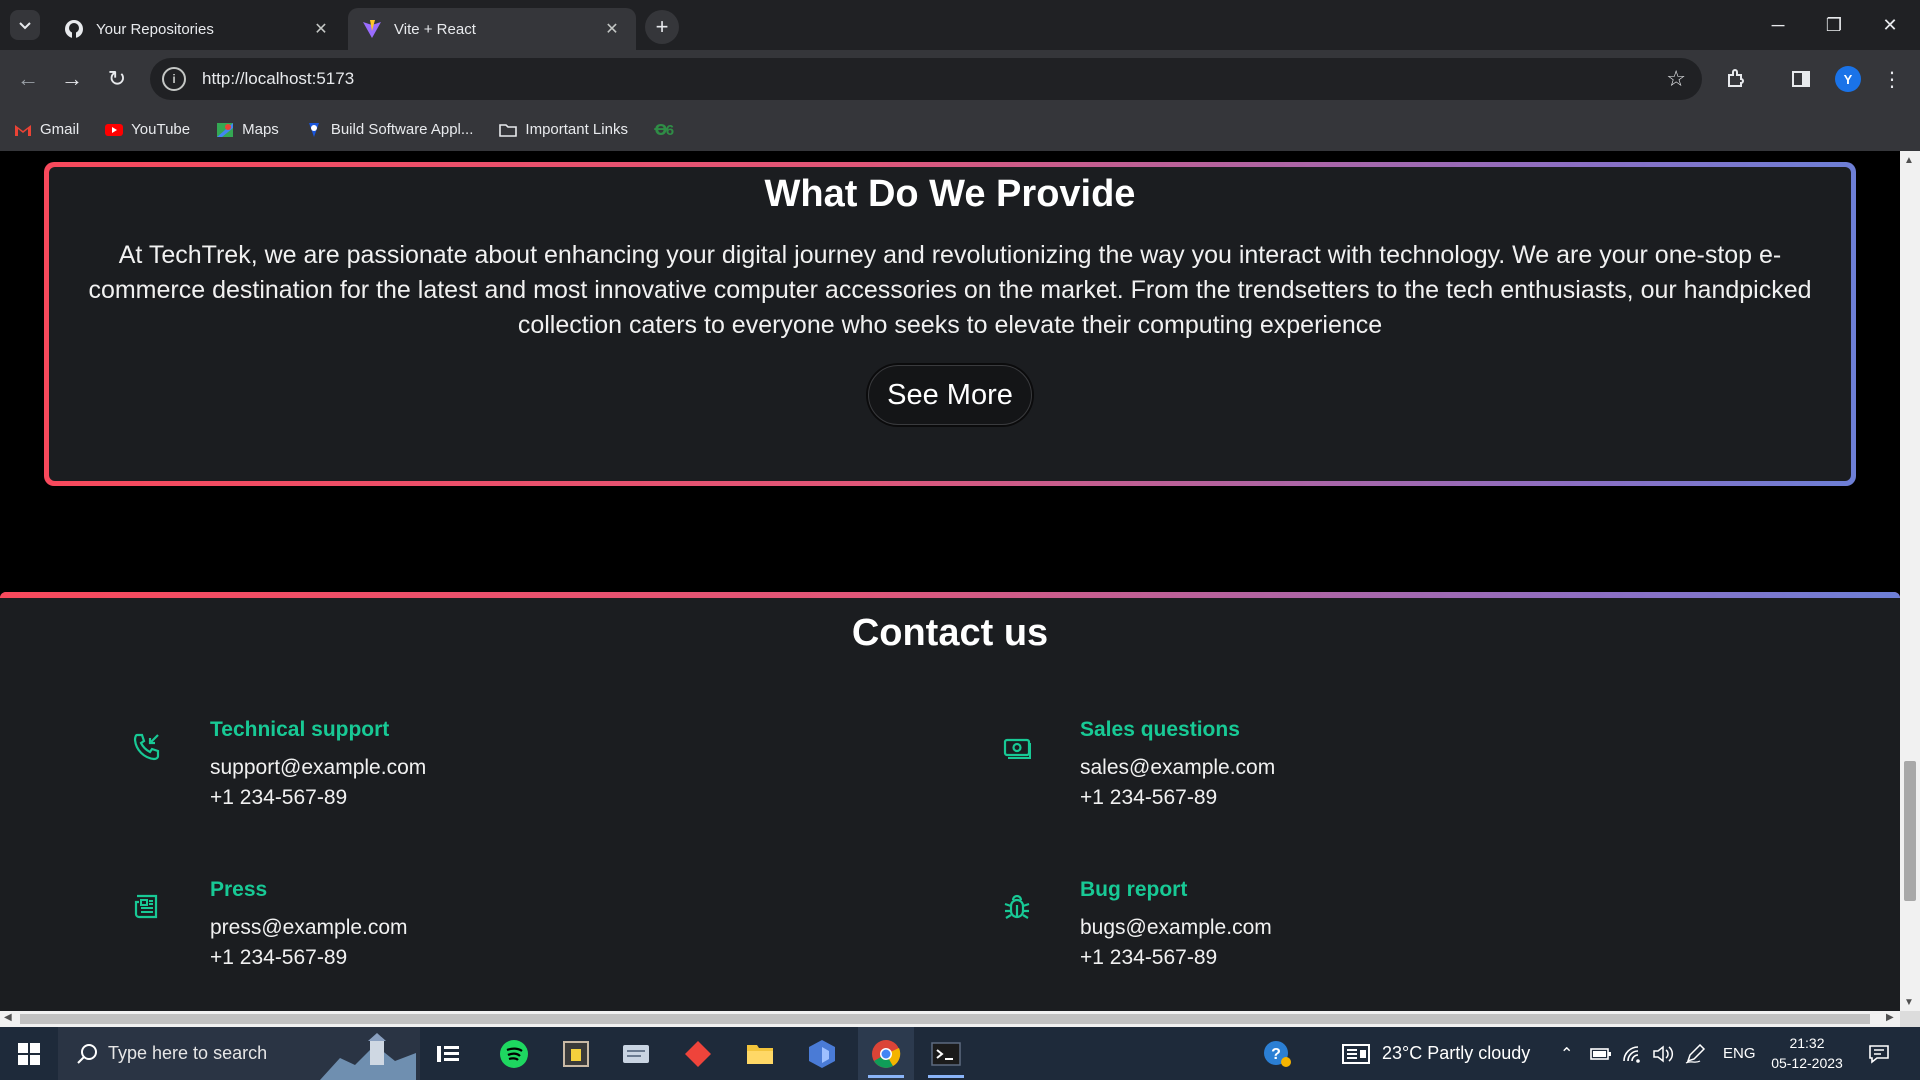 Image resolution: width=1920 pixels, height=1080 pixels. I want to click on contact-email: bugs@example.com, so click(1176, 927).